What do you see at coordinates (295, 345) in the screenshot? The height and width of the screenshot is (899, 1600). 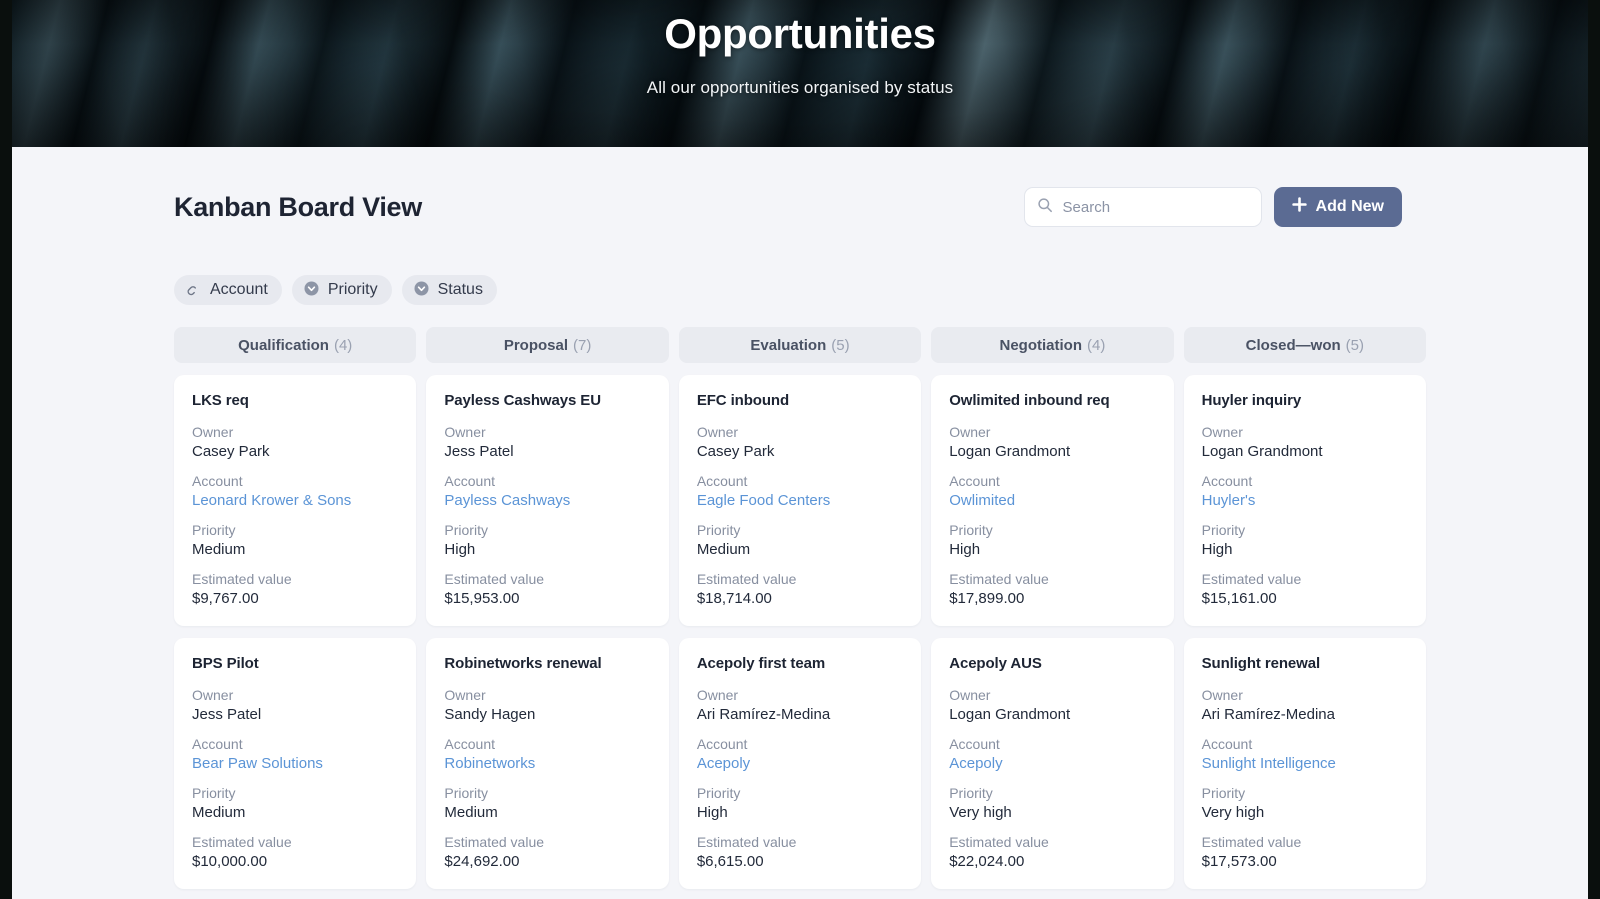 I see `column-header: Qualification (4)` at bounding box center [295, 345].